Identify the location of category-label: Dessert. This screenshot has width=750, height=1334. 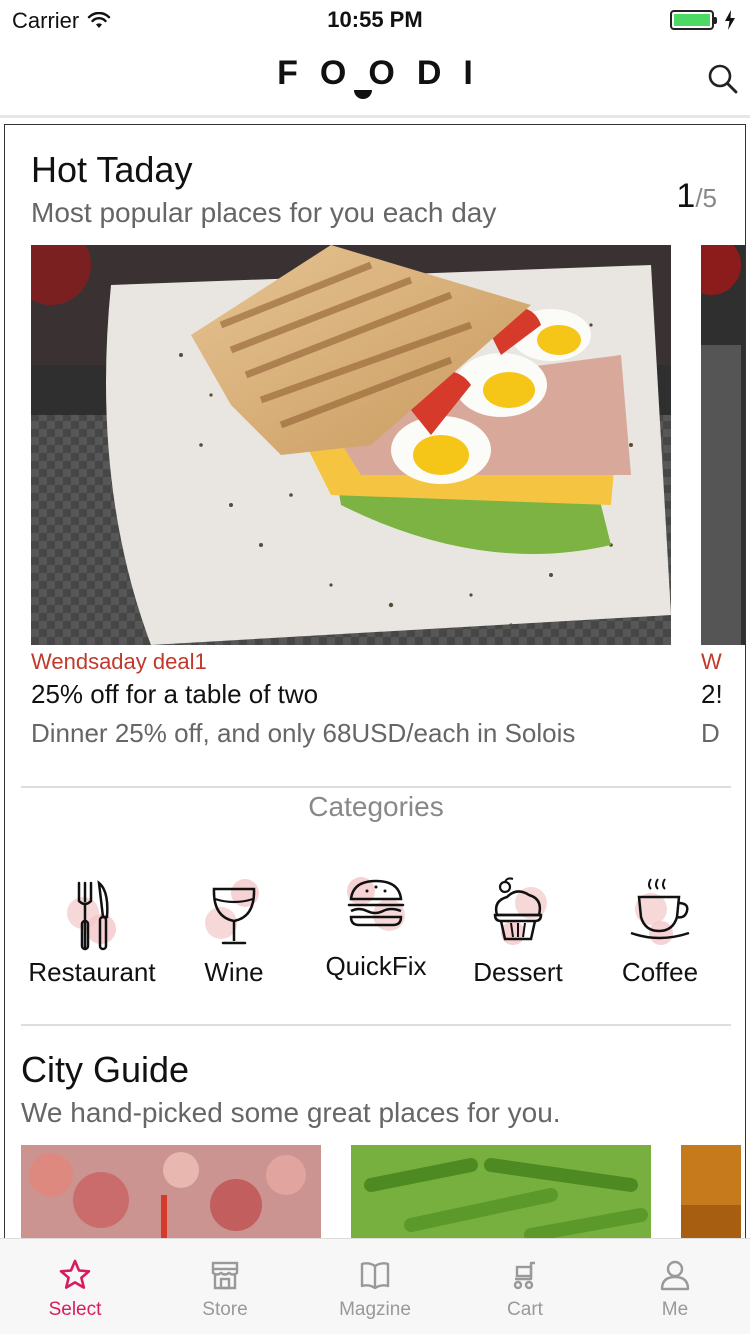
(518, 972).